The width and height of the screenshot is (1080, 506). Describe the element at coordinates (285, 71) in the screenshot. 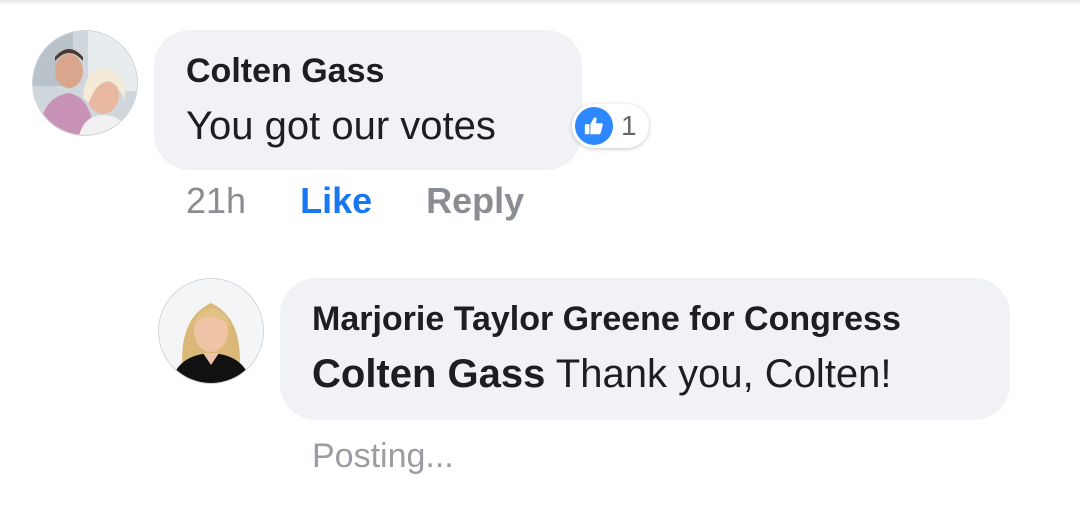

I see `comment-author-name: Colten Gass` at that location.